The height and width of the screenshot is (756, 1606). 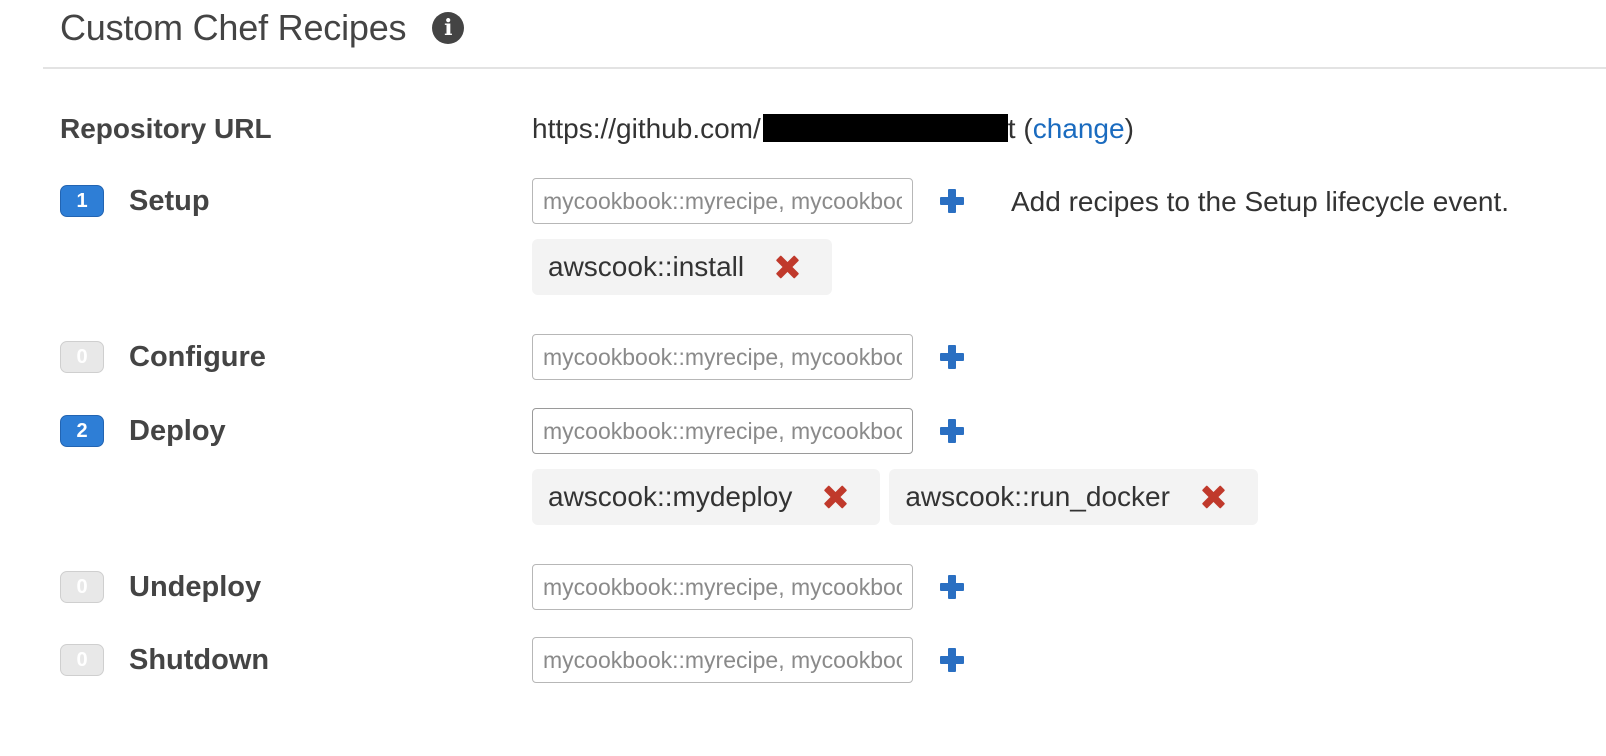 I want to click on redacted-block, so click(x=885, y=128).